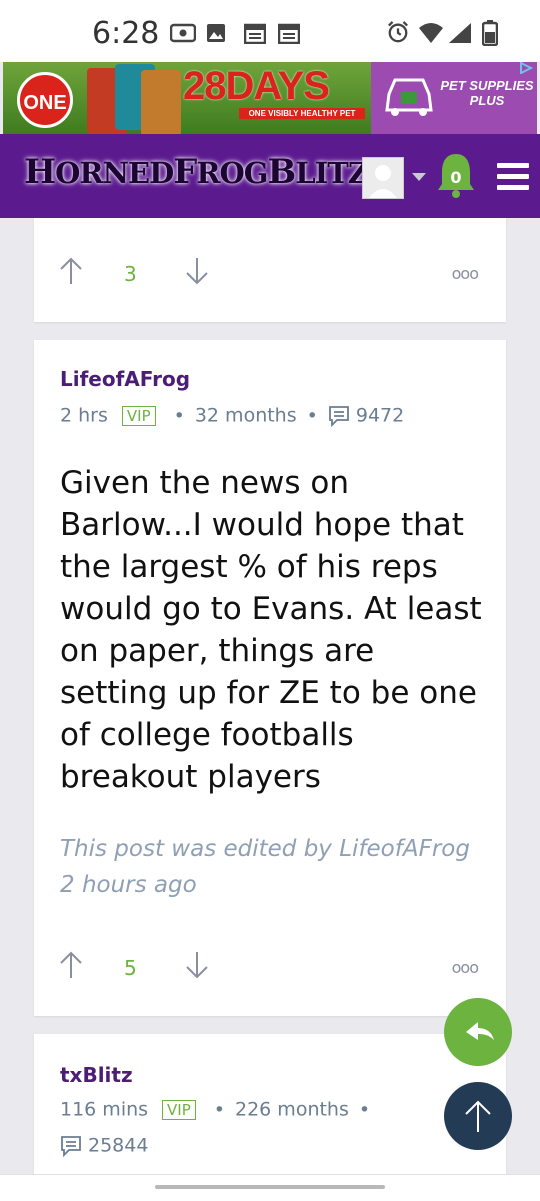  Describe the element at coordinates (419, 177) in the screenshot. I see `chevron-down-icon` at that location.